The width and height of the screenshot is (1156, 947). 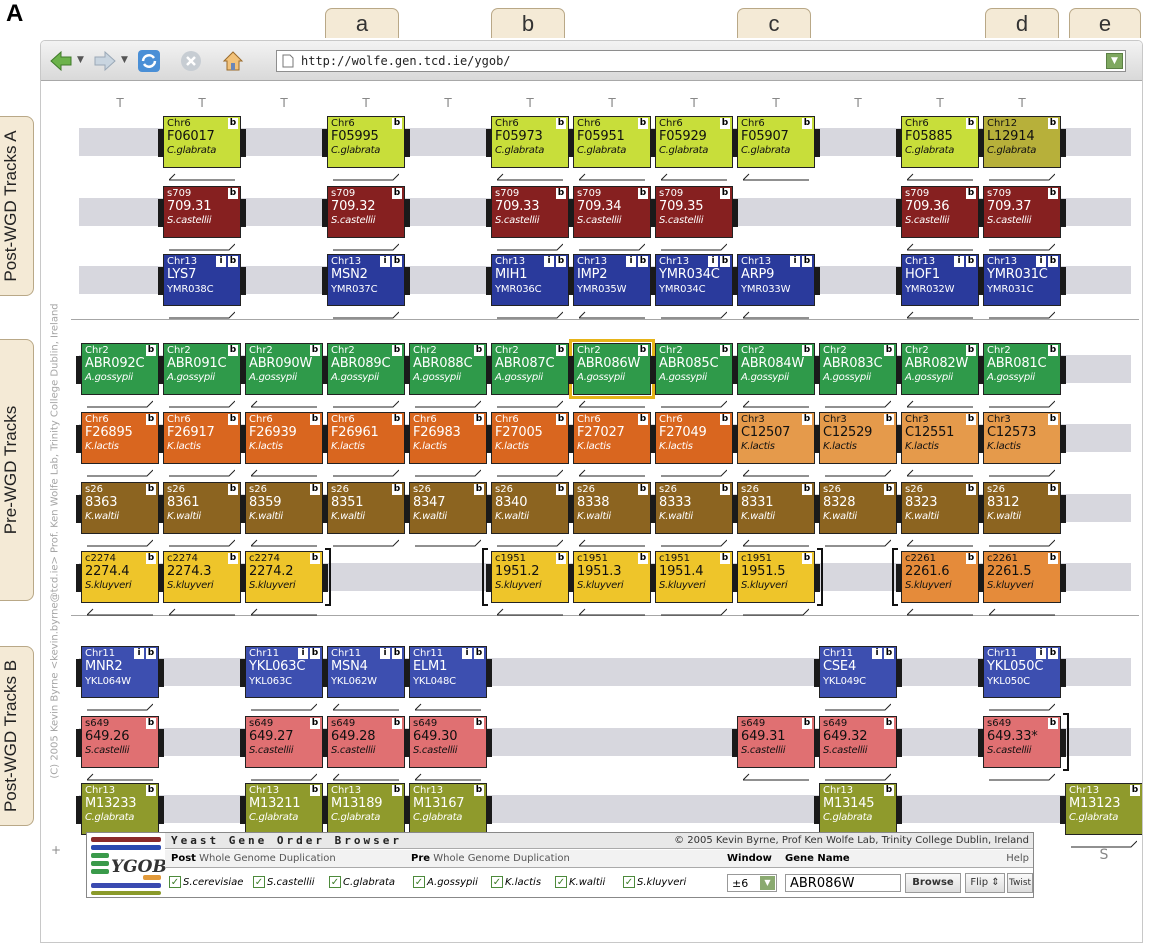 What do you see at coordinates (530, 577) in the screenshot?
I see `gene-box: c1951 1951.2 S.kluyveri b` at bounding box center [530, 577].